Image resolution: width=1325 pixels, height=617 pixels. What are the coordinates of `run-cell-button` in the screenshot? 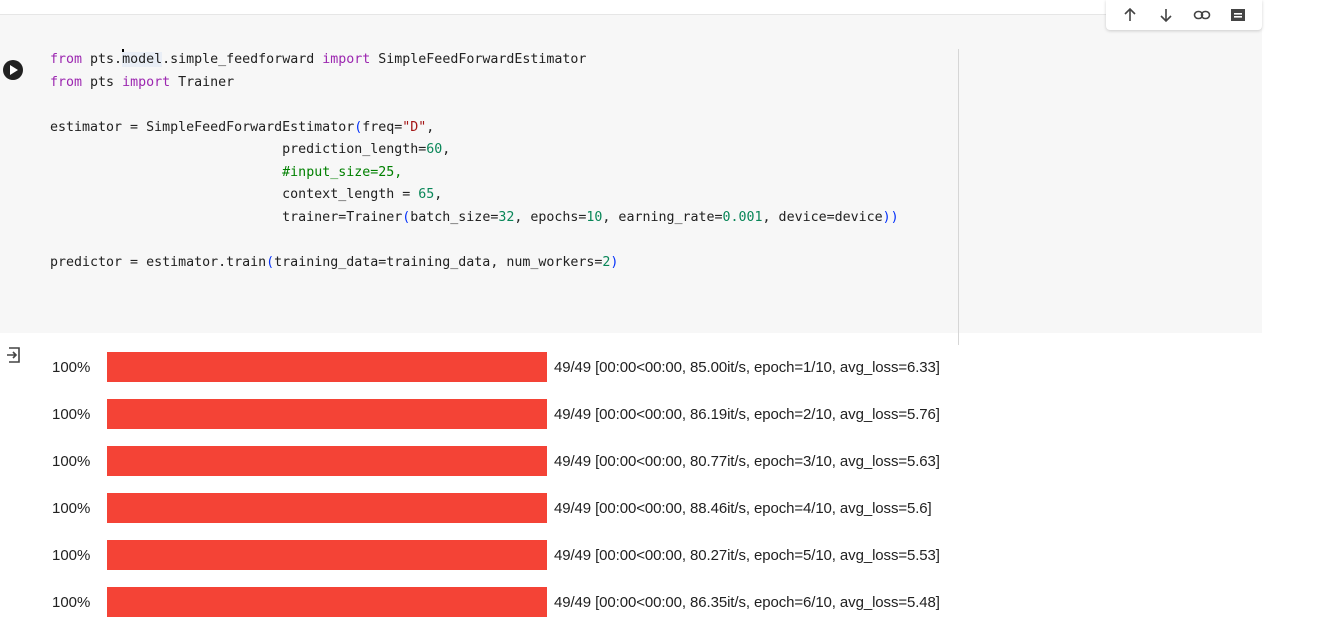 It's located at (13, 70).